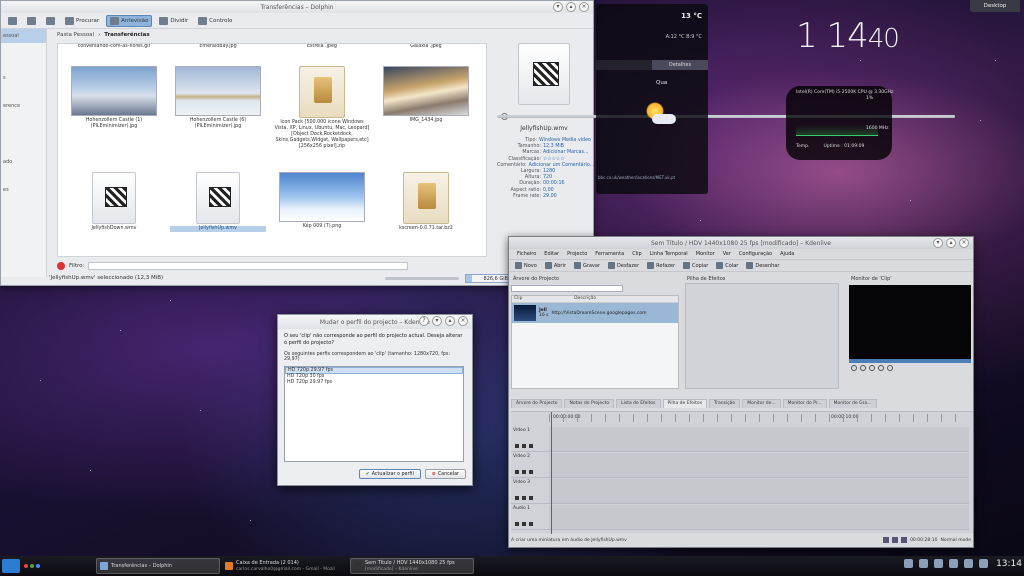 Image resolution: width=1024 pixels, height=576 pixels. What do you see at coordinates (755, 254) in the screenshot?
I see `menu-item: Configuração` at bounding box center [755, 254].